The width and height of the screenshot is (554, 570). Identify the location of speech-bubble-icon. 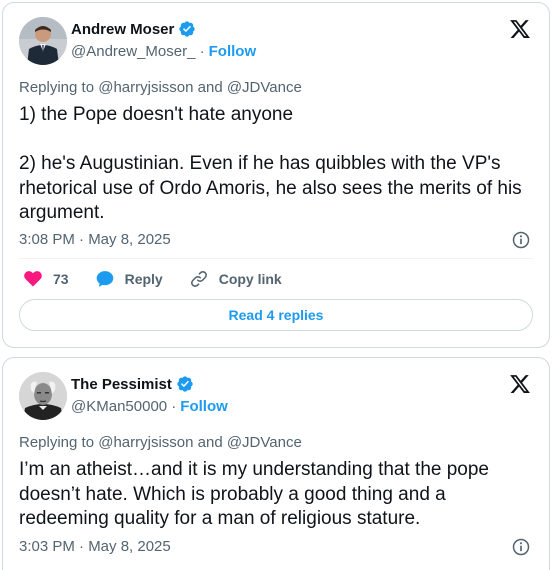
(104, 279).